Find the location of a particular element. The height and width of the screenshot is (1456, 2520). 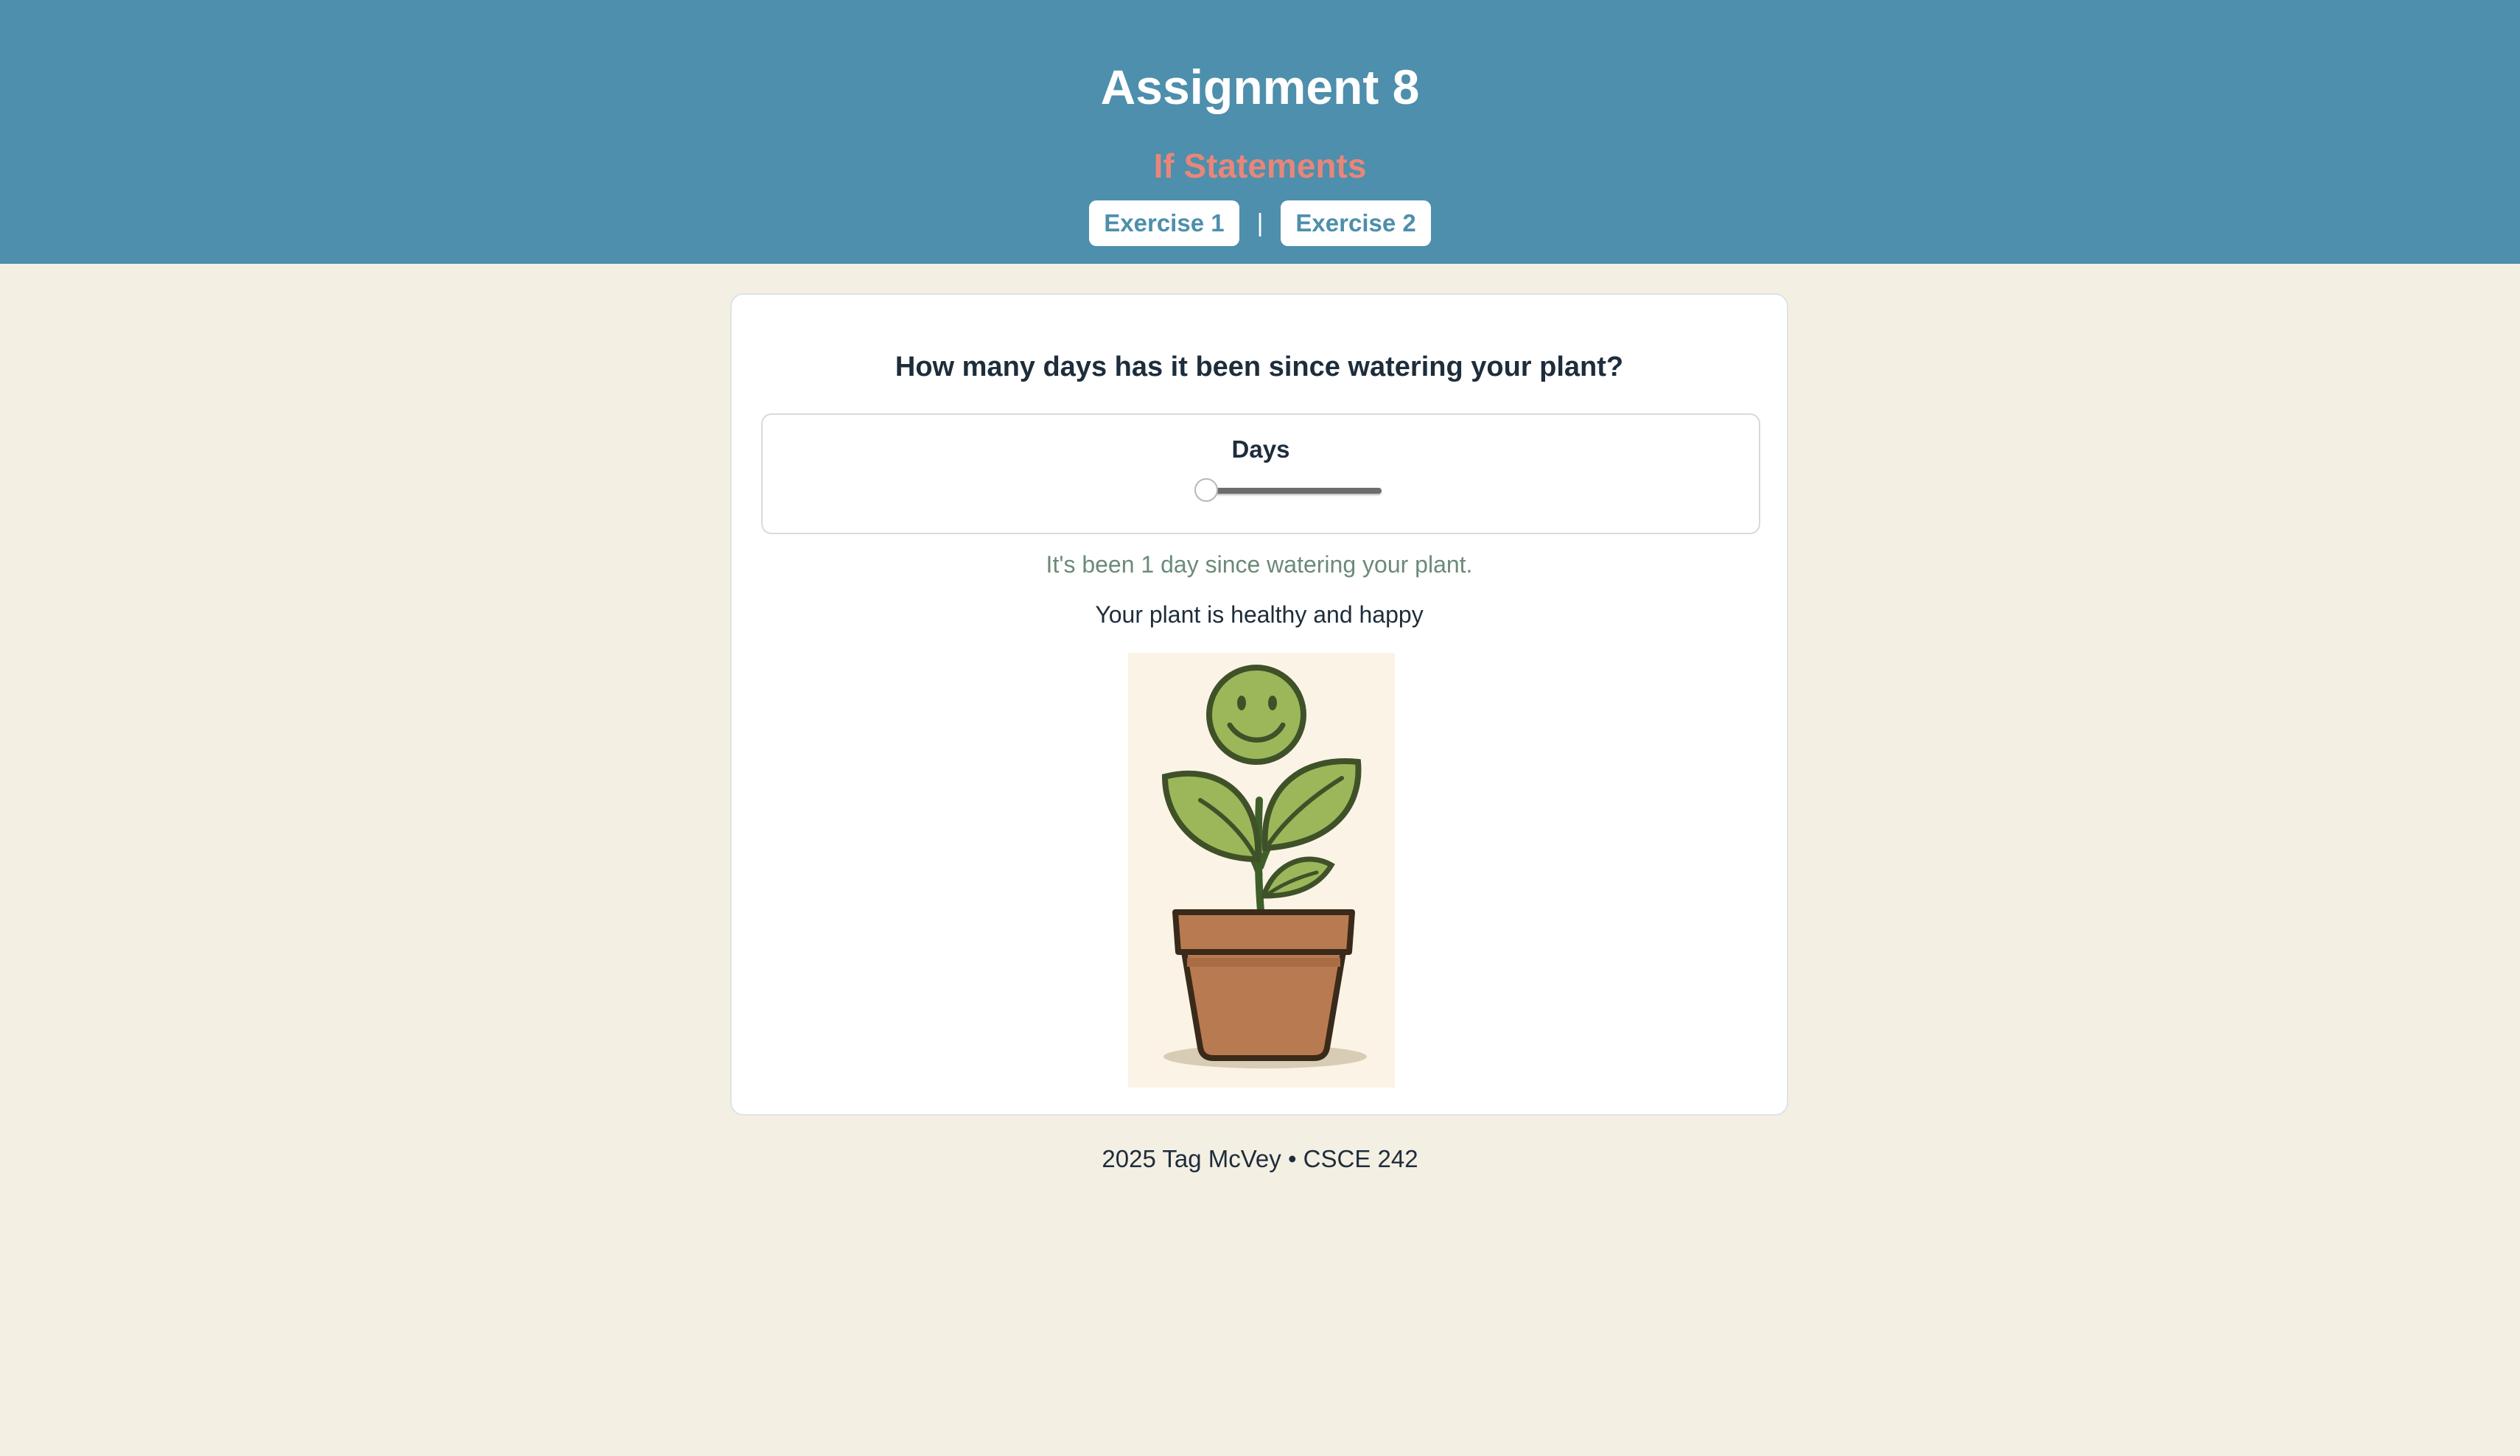

exercise-nav: Exercise 1 | Exercise 2 is located at coordinates (1260, 223).